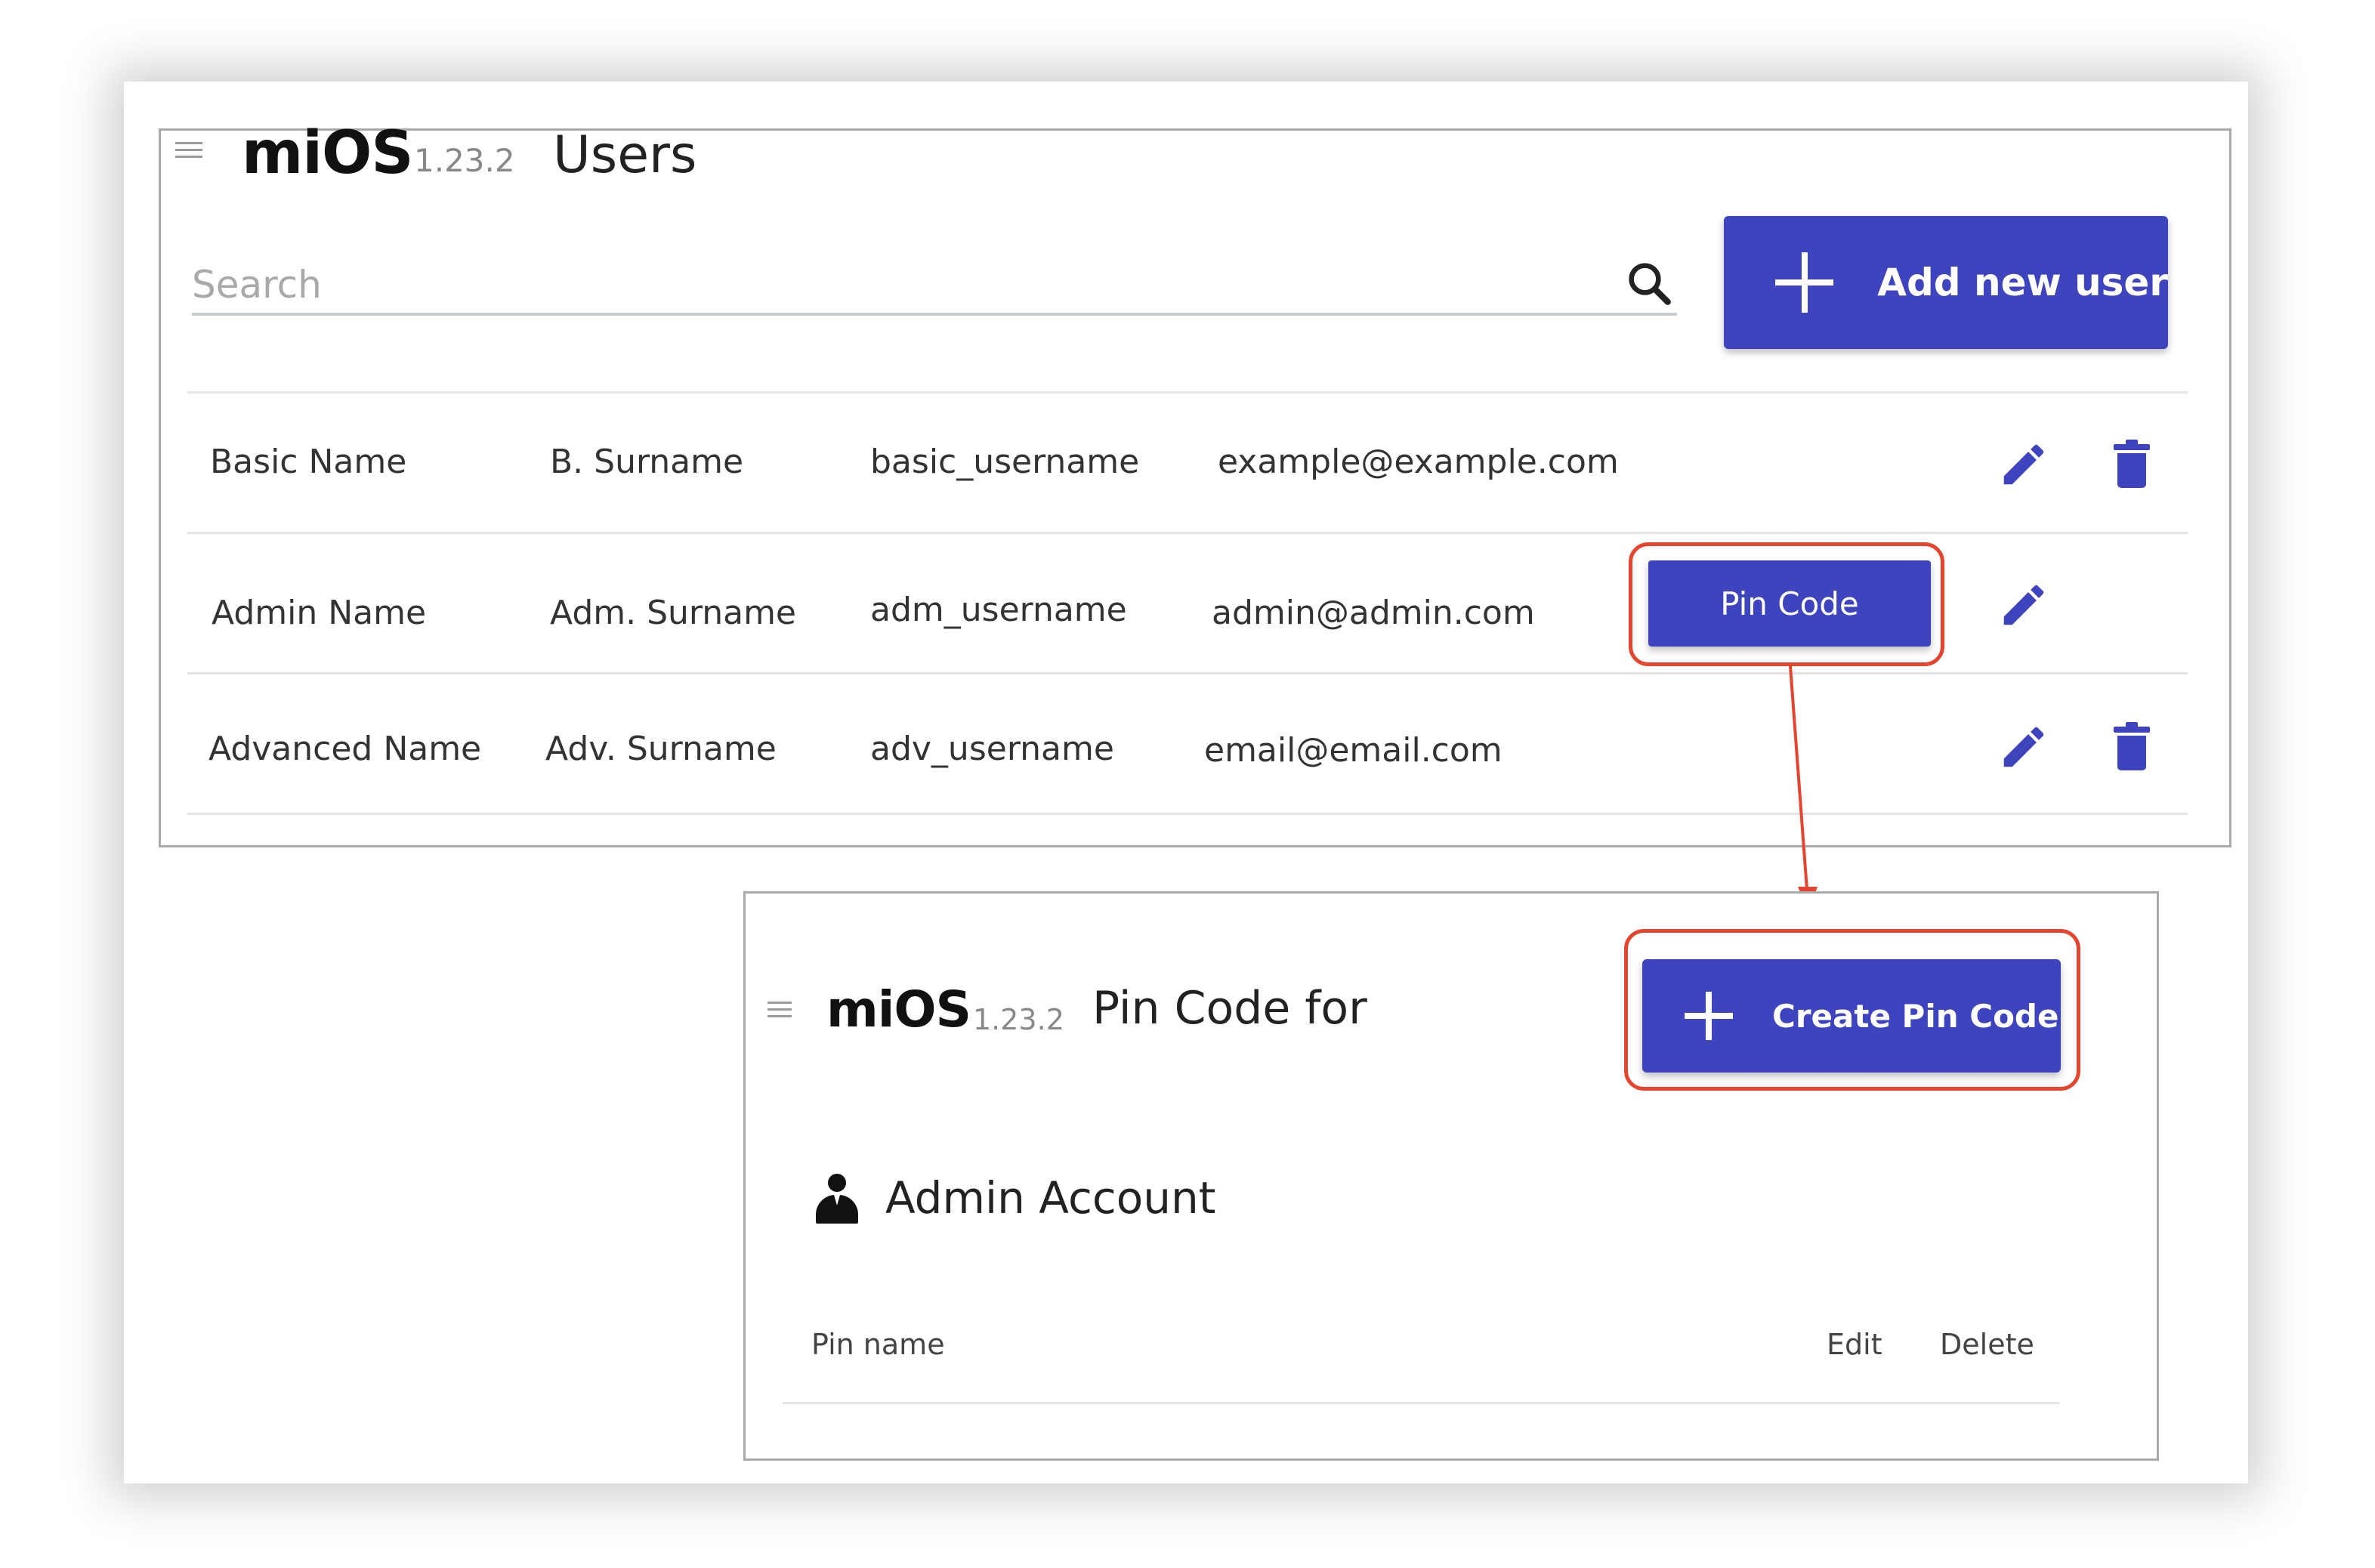 This screenshot has width=2375, height=1568. Describe the element at coordinates (1916, 1016) in the screenshot. I see `create-pin-code-label: Create Pin Code` at that location.